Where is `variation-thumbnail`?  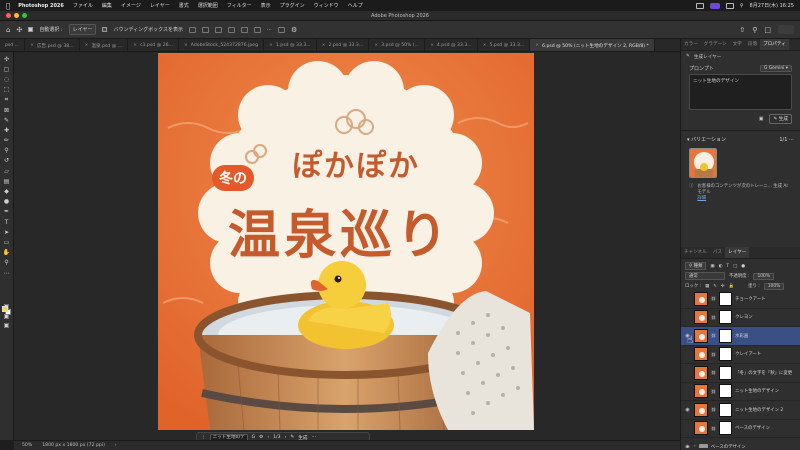
variation-thumbnail is located at coordinates (703, 163).